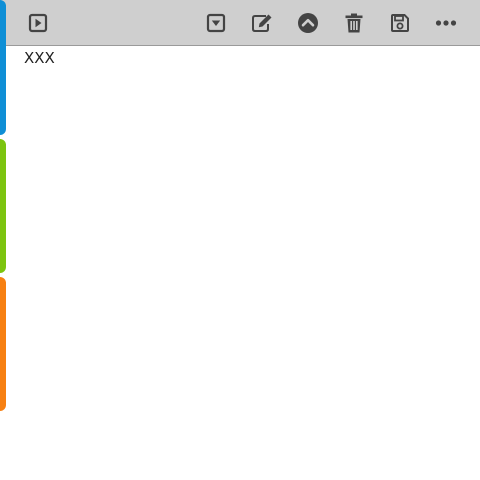 This screenshot has height=480, width=480. I want to click on note-text: XXX, so click(39, 58).